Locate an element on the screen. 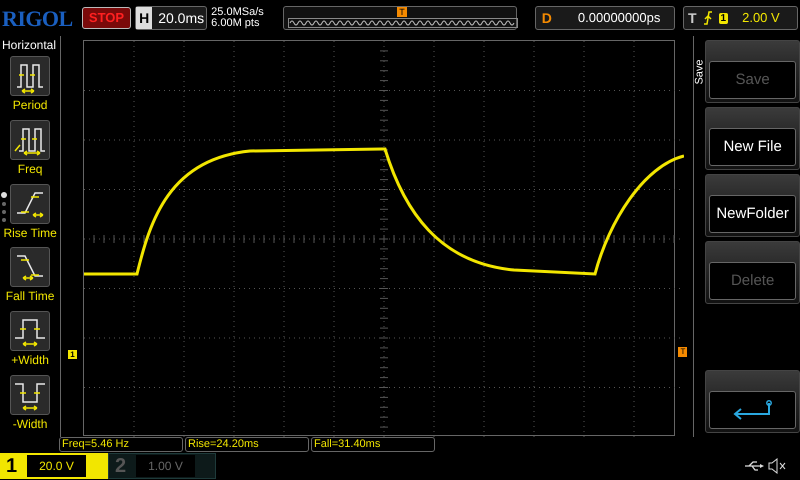  return-arrow-icon is located at coordinates (752, 410).